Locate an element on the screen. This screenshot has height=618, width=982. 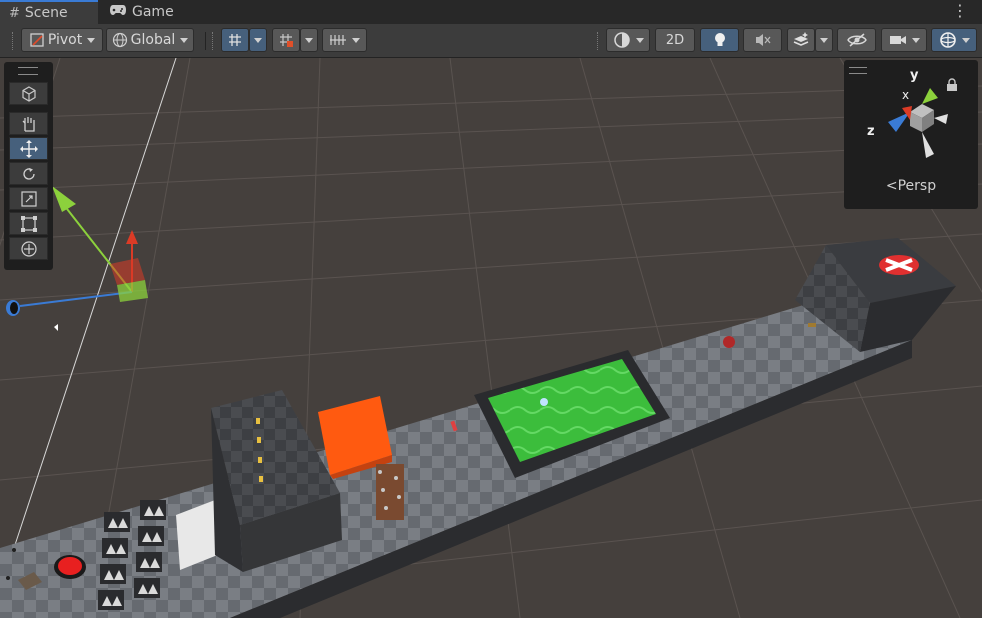
audio-mute-icon is located at coordinates (762, 40).